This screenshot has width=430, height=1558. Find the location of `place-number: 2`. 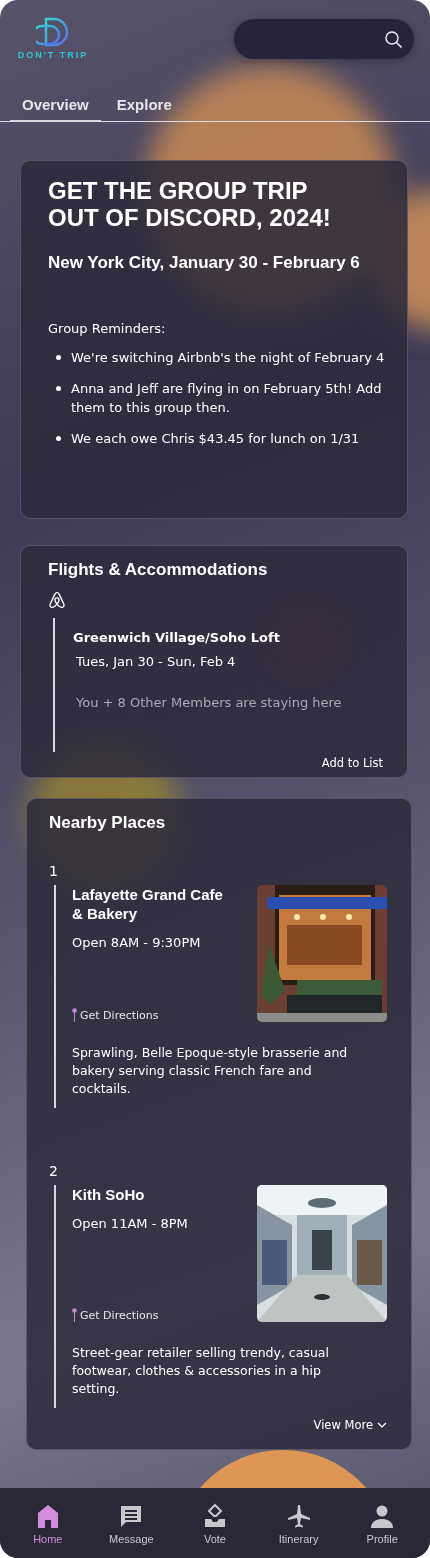

place-number: 2 is located at coordinates (54, 1171).